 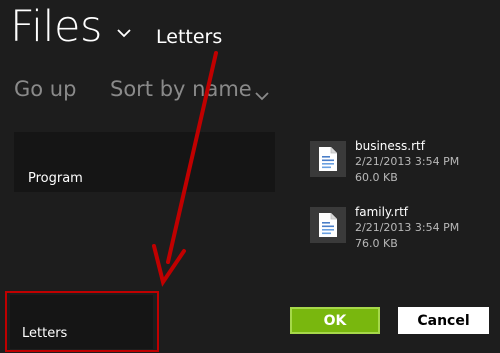 What do you see at coordinates (376, 243) in the screenshot?
I see `file-size: 76.0 KB` at bounding box center [376, 243].